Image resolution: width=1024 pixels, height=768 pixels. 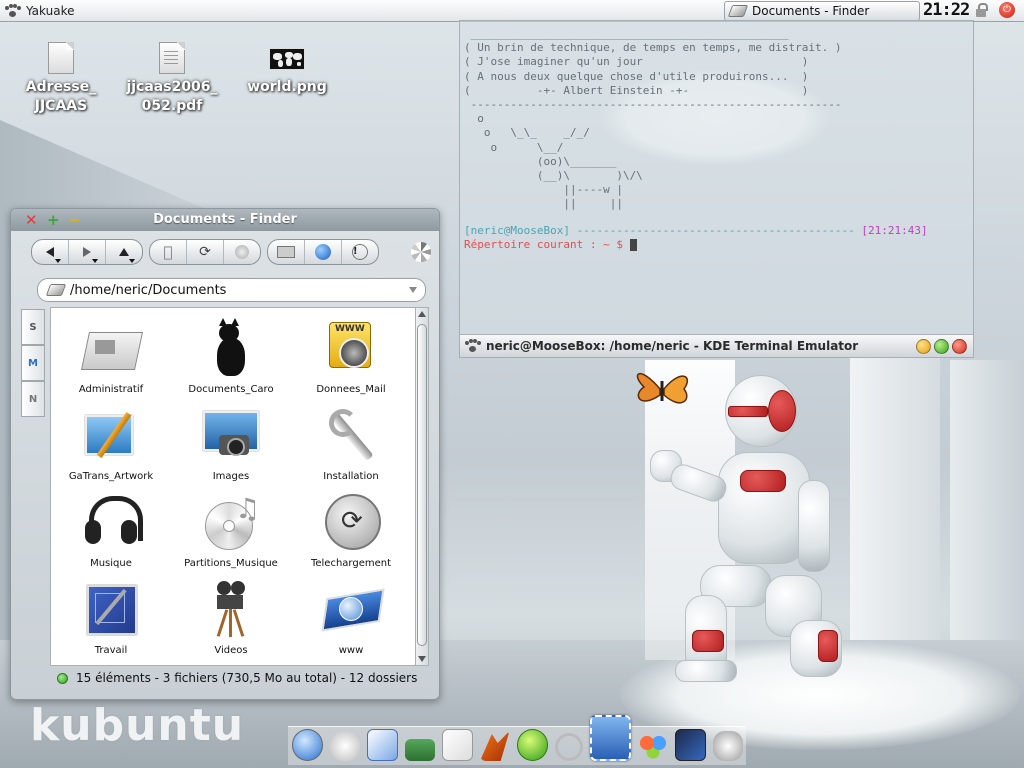 I want to click on path-bar: /home/neric/Documents, so click(x=231, y=290).